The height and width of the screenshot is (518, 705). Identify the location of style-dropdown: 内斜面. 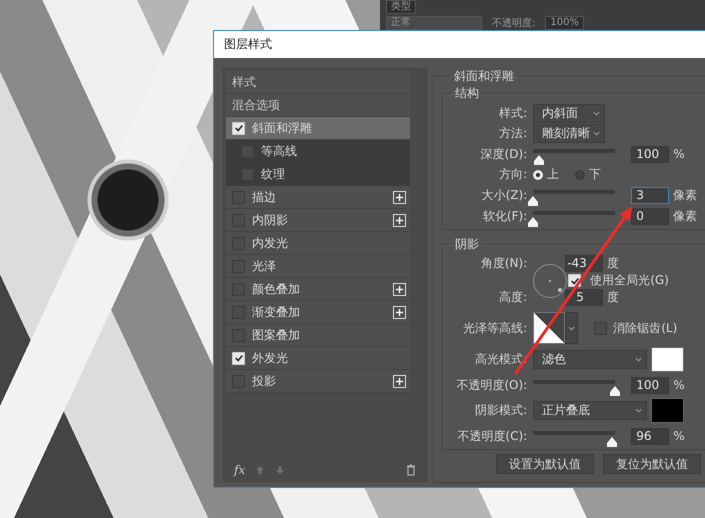
(569, 113).